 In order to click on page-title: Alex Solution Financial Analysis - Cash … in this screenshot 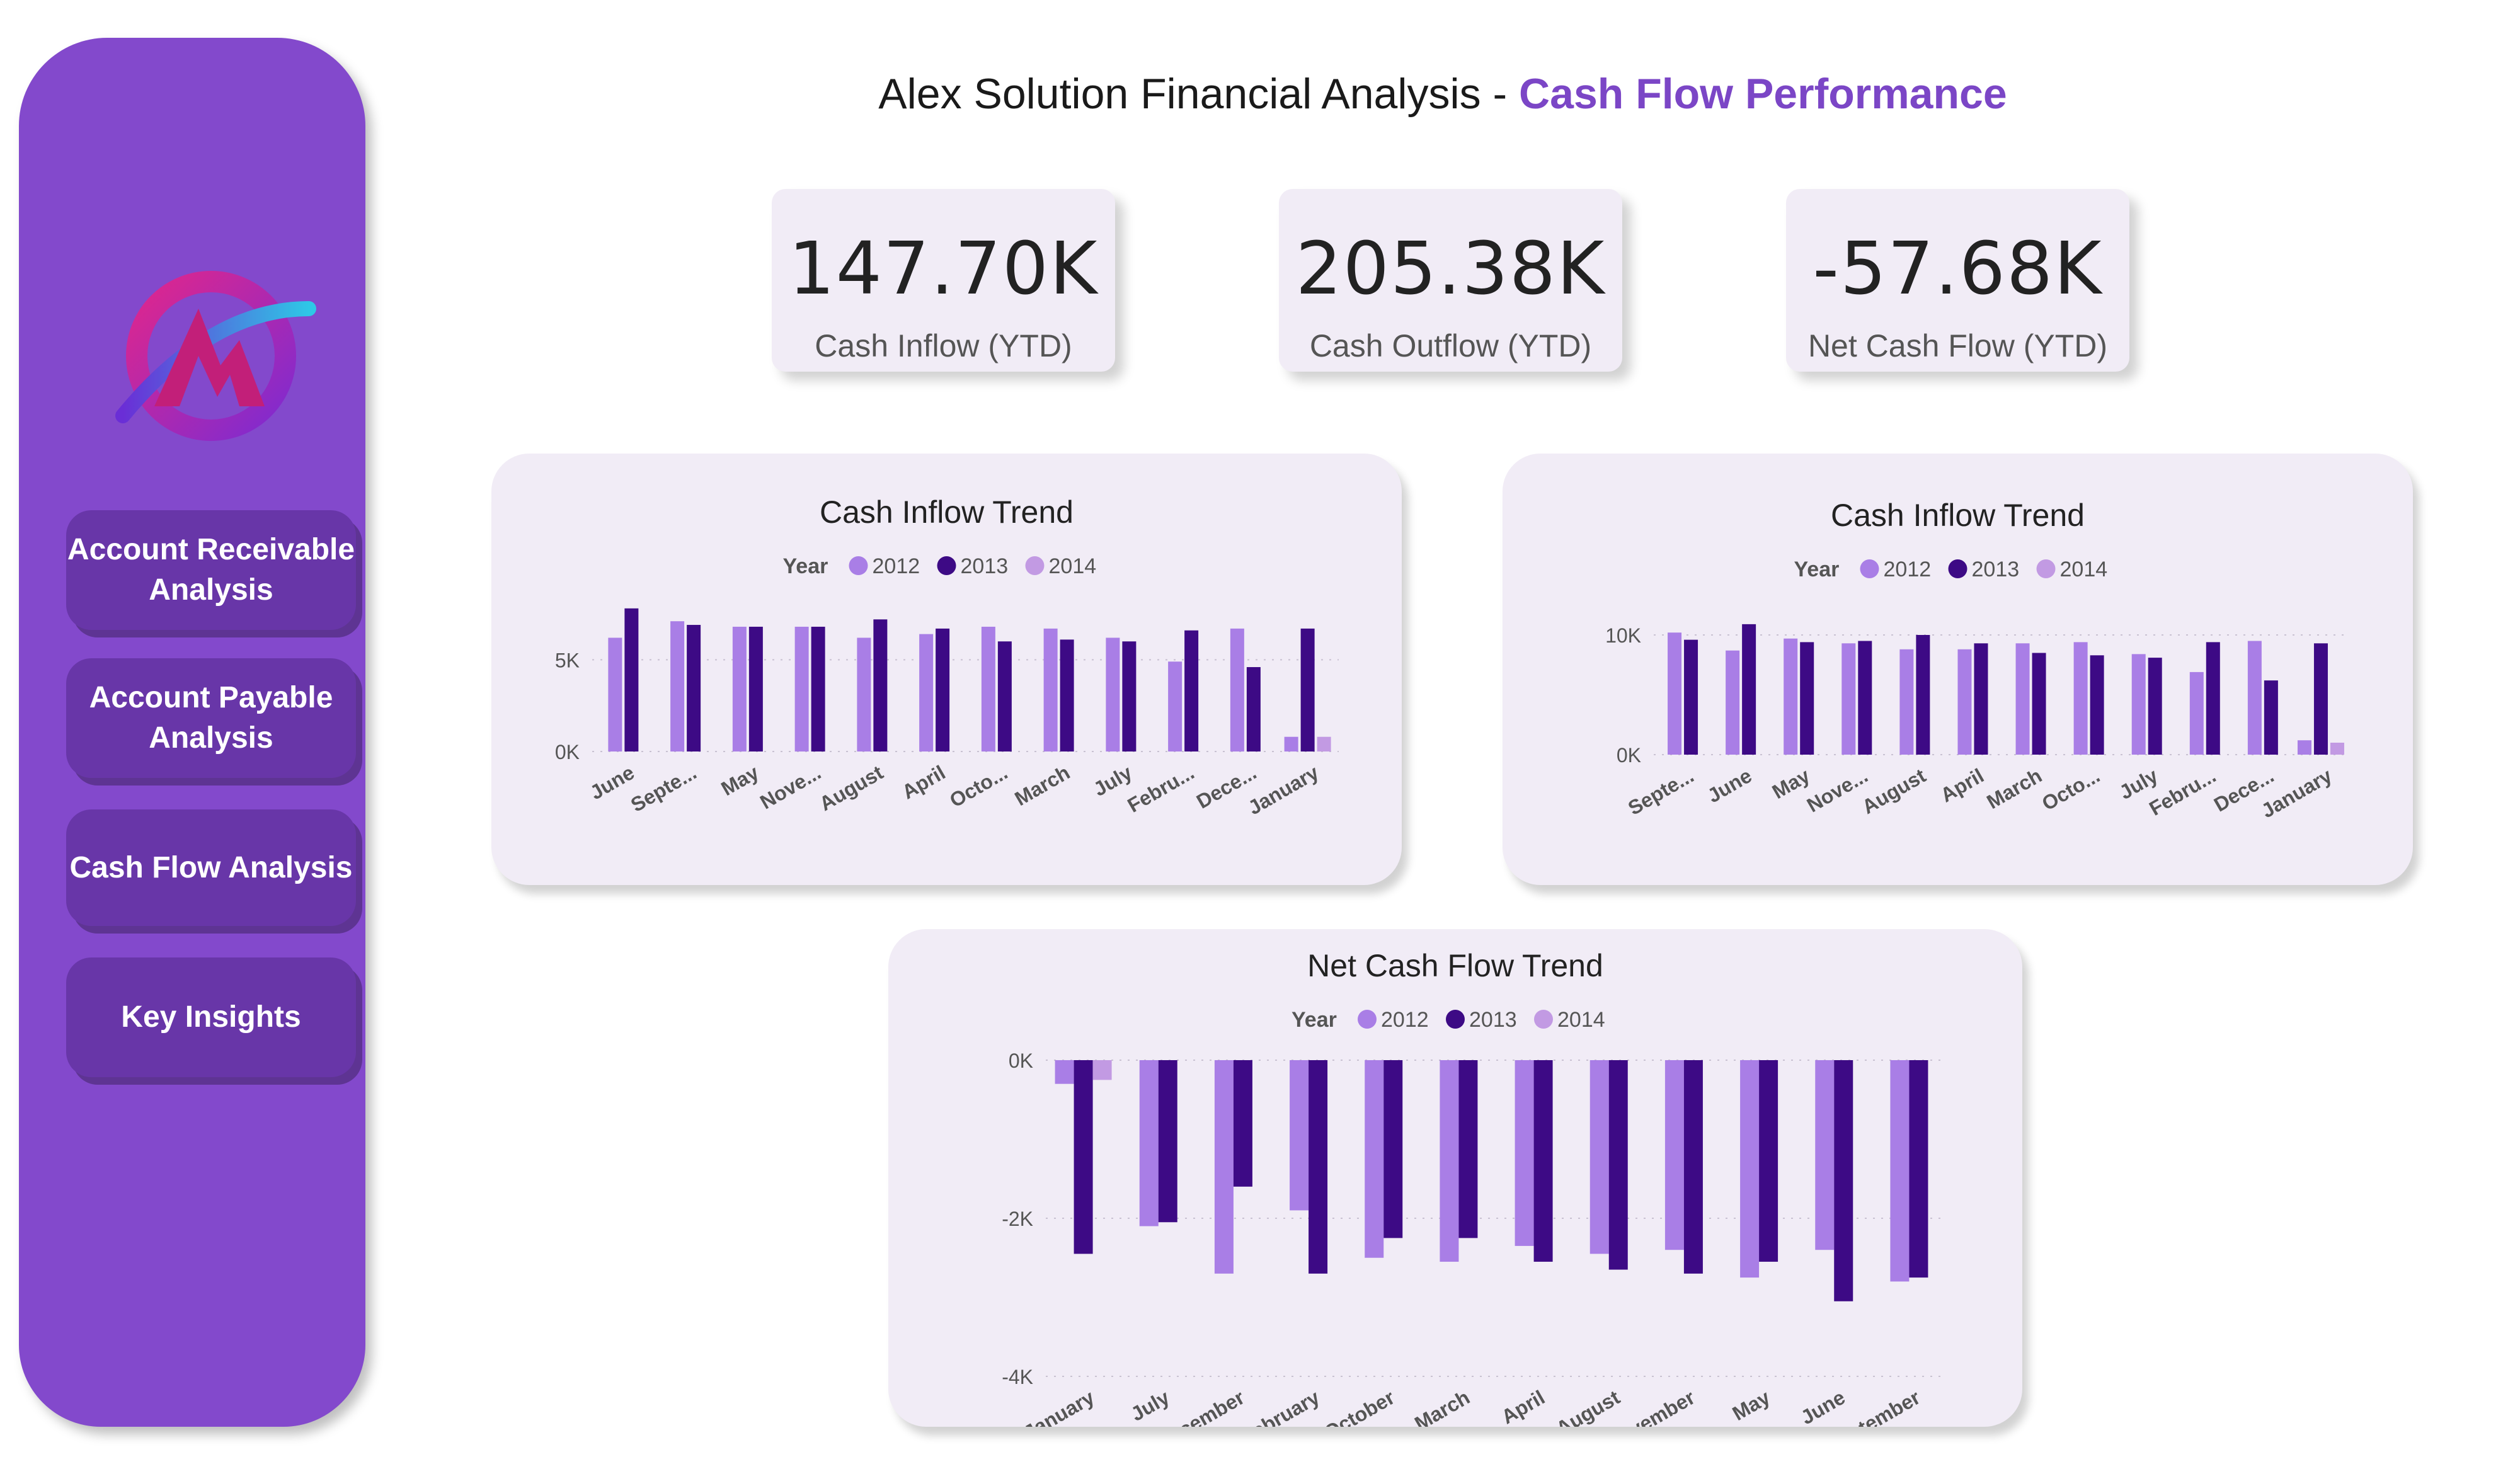, I will do `click(1260, 93)`.